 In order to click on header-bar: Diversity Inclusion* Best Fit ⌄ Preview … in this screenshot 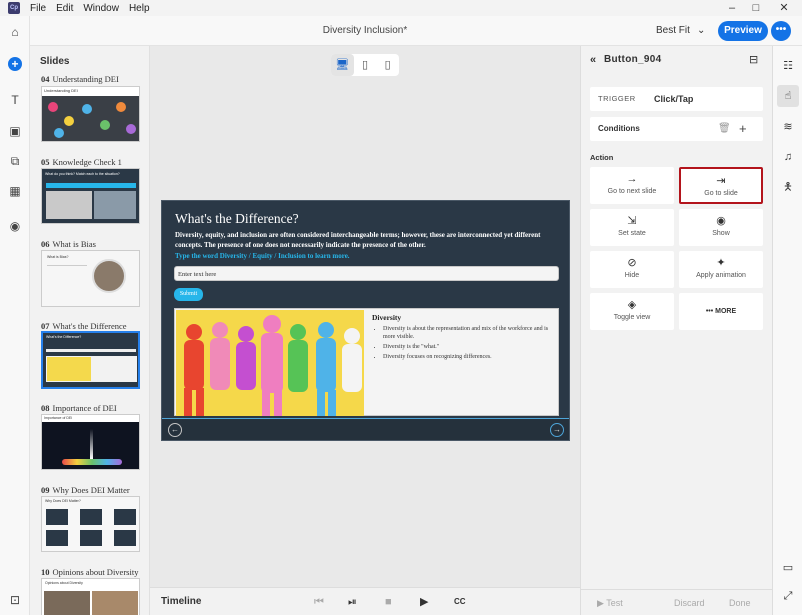, I will do `click(401, 31)`.